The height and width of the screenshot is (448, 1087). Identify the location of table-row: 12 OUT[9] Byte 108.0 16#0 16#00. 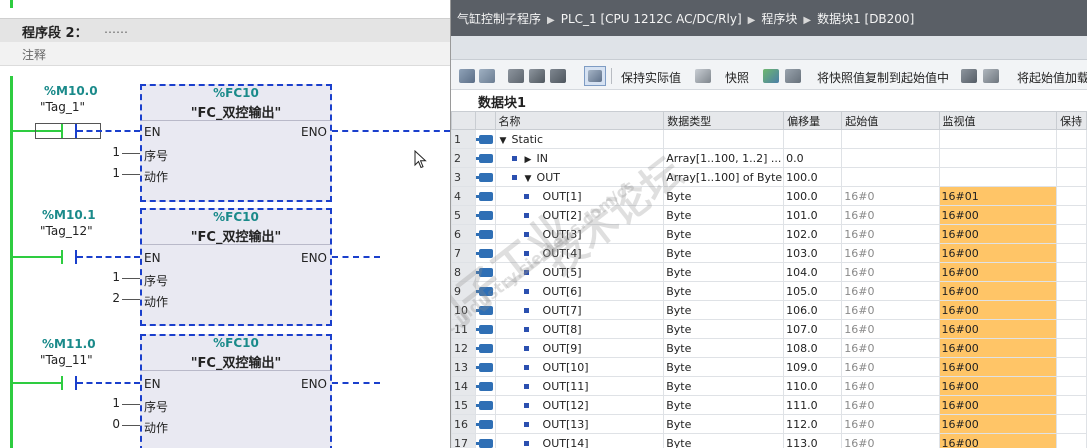
(769, 348).